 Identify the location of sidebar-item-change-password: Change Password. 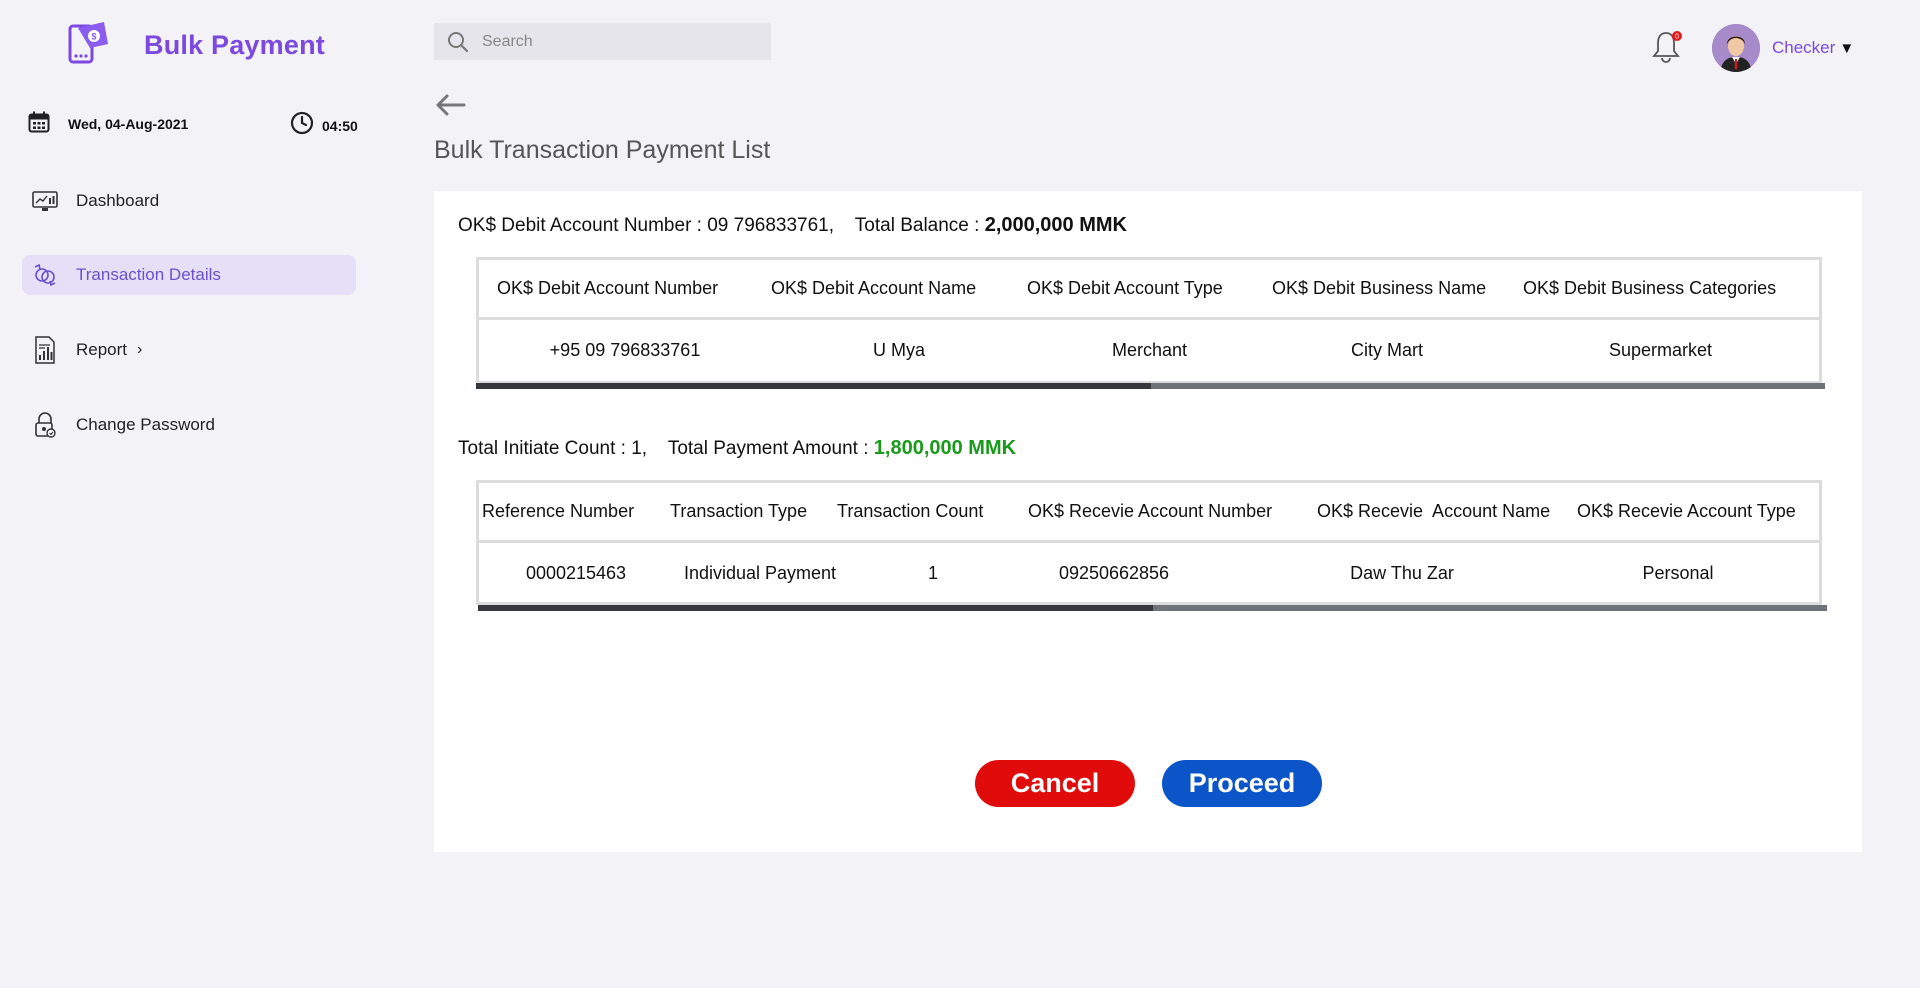
(189, 425).